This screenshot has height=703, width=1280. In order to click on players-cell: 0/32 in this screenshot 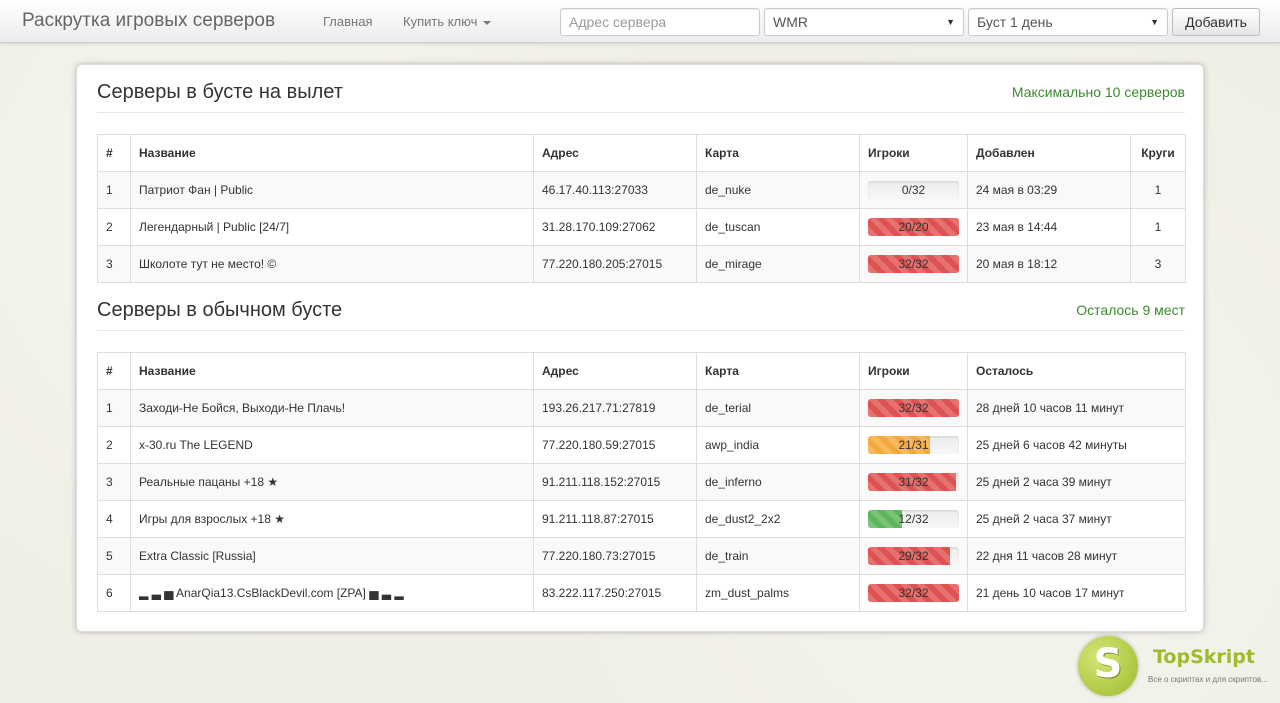, I will do `click(913, 190)`.